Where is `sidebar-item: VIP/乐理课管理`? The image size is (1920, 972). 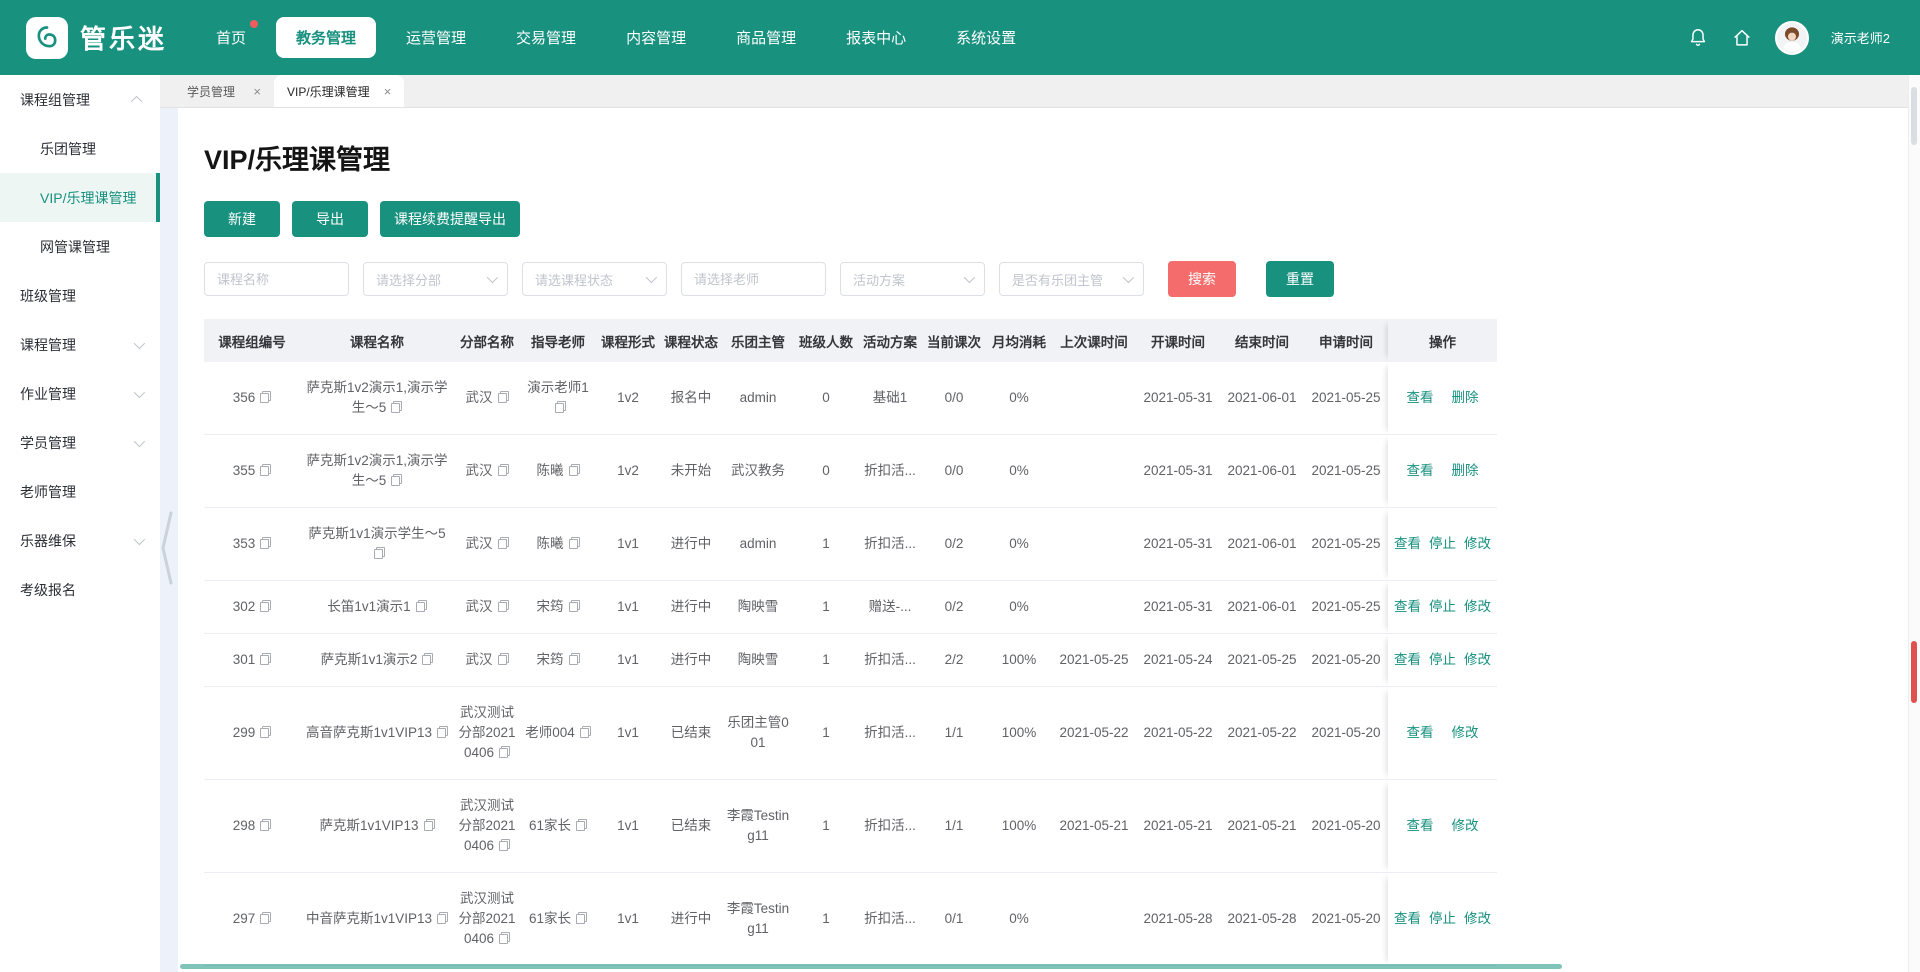 sidebar-item: VIP/乐理课管理 is located at coordinates (80, 197).